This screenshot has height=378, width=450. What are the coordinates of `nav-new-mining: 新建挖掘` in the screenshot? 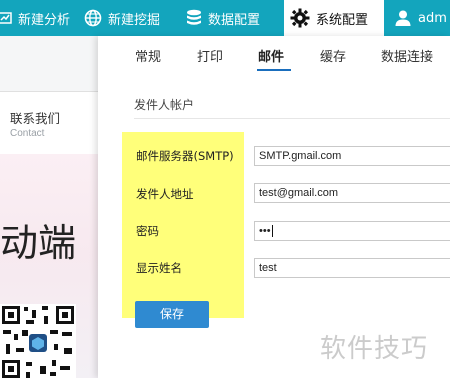 It's located at (122, 18).